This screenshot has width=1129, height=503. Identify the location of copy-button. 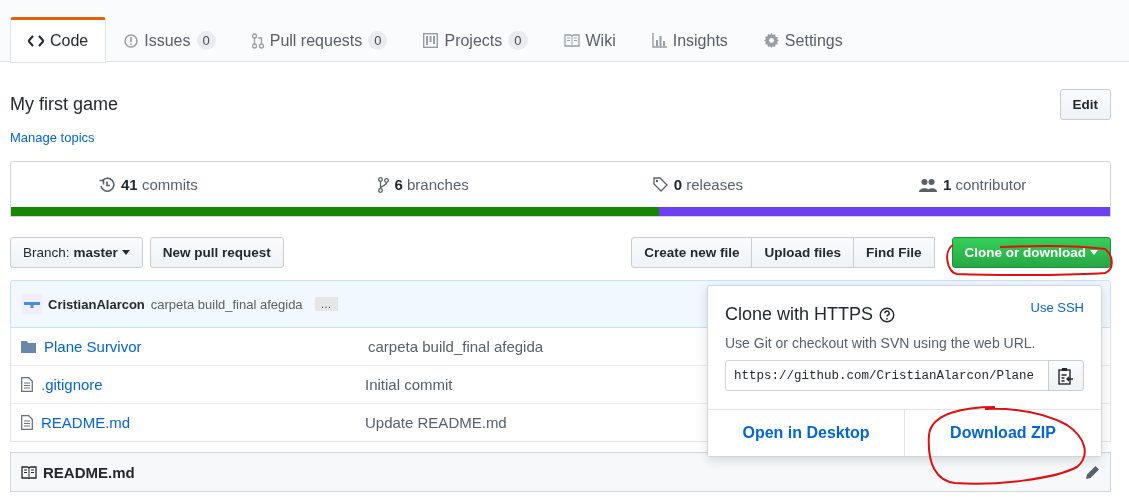
(1066, 375).